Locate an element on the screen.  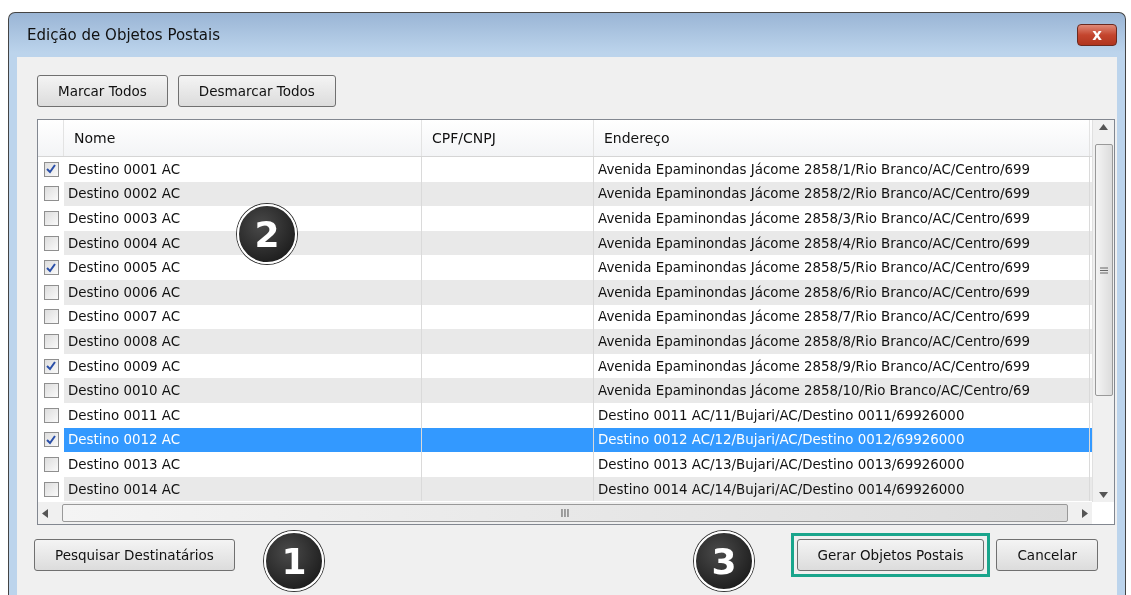
scrollbar-thumb is located at coordinates (1103, 270).